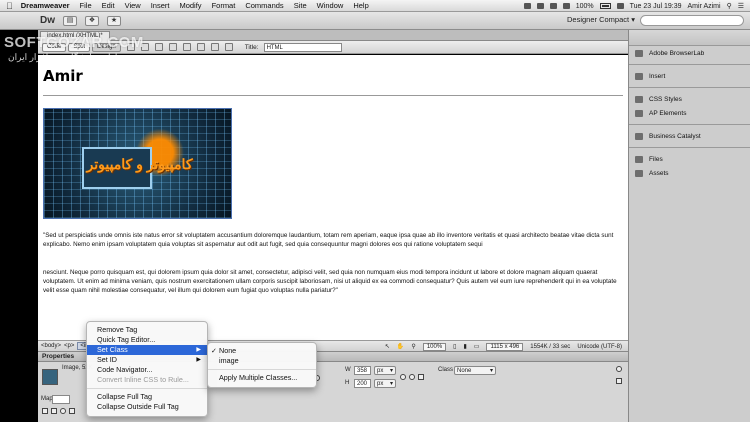 Image resolution: width=750 pixels, height=422 pixels. What do you see at coordinates (262, 361) in the screenshot?
I see `submenu-image: image` at bounding box center [262, 361].